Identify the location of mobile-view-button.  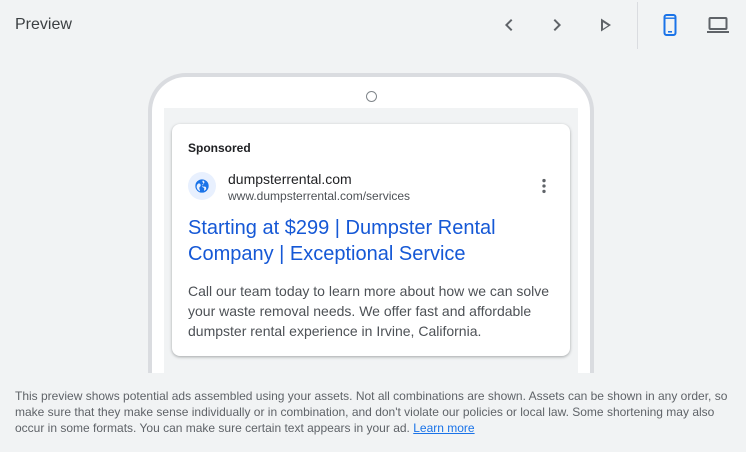
(670, 25).